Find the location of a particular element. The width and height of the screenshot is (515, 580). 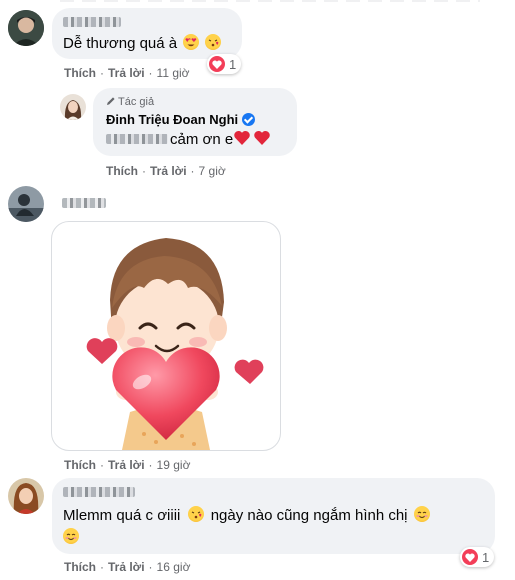

timestamp: 16 giờ is located at coordinates (174, 567).